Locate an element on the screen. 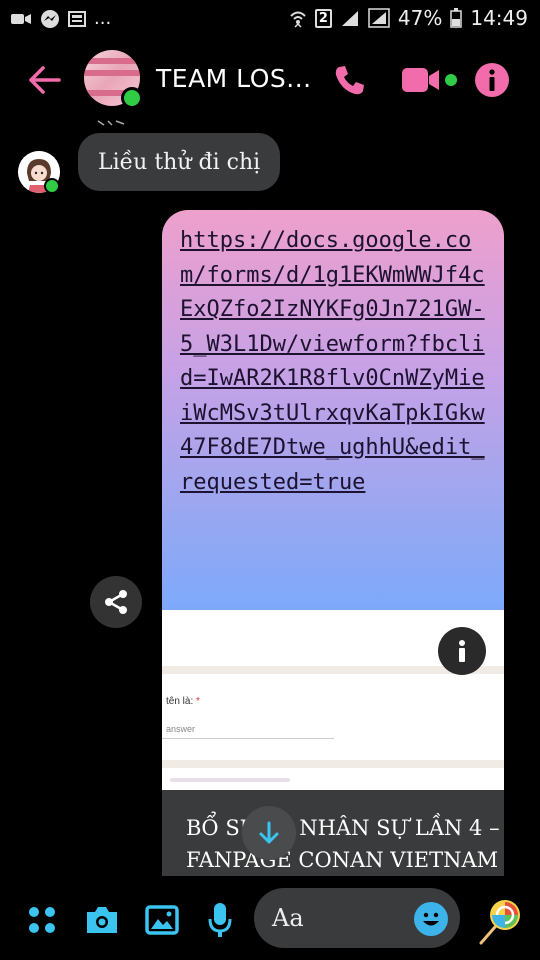 This screenshot has height=960, width=540. status-right: 2 47% 14:49 is located at coordinates (408, 18).